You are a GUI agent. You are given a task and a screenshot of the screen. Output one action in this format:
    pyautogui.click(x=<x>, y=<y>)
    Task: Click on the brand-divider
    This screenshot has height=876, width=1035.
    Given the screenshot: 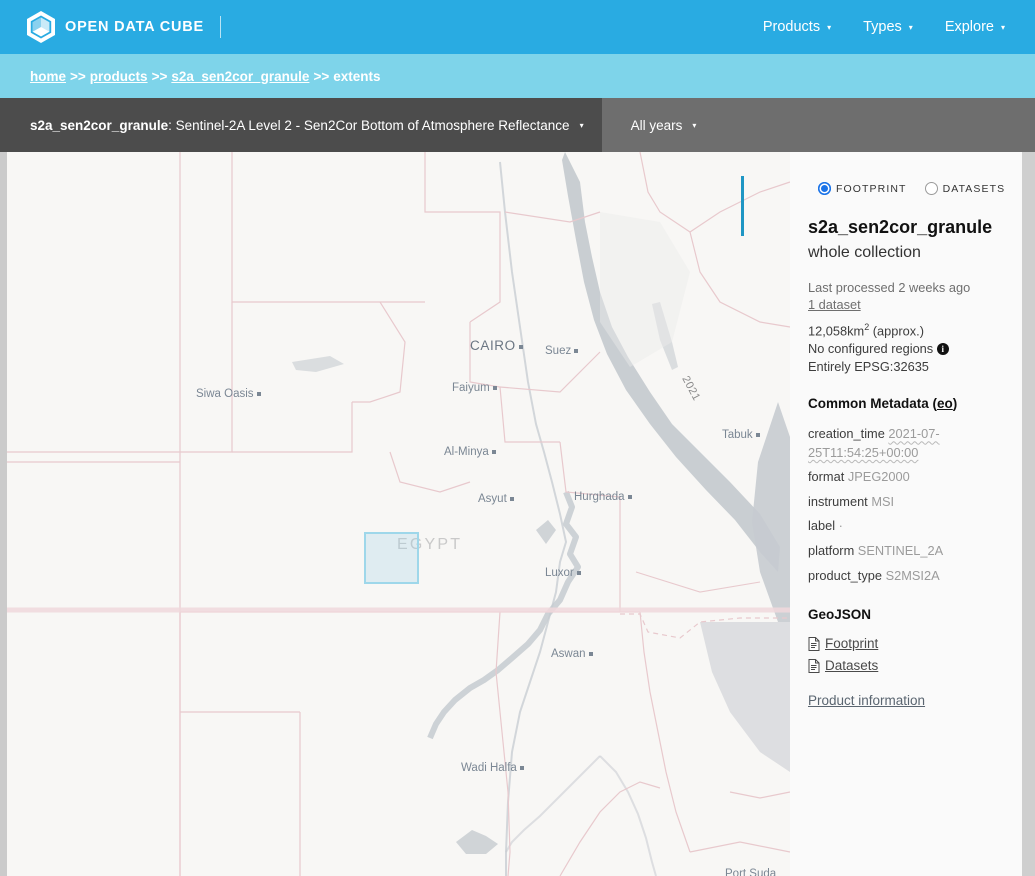 What is the action you would take?
    pyautogui.click(x=221, y=27)
    